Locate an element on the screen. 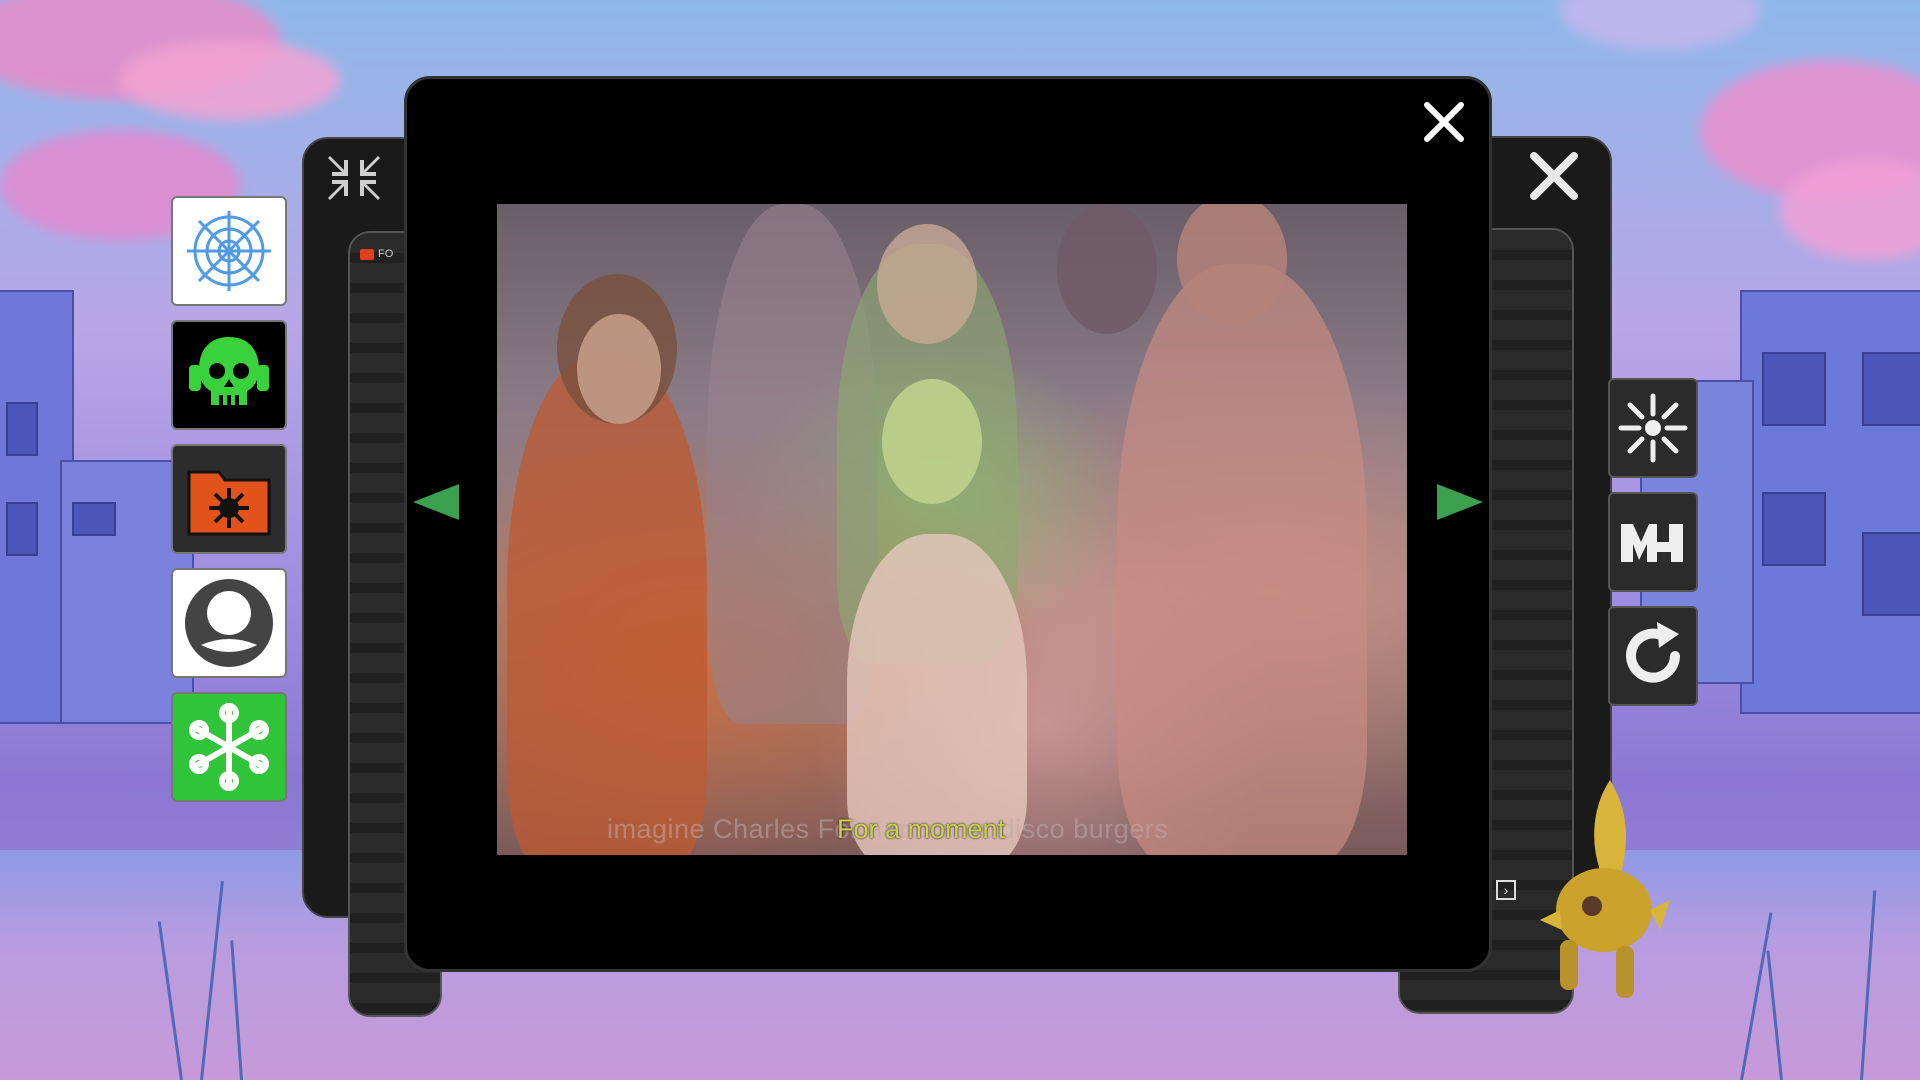 This screenshot has height=1080, width=1920. burst-icon is located at coordinates (1653, 428).